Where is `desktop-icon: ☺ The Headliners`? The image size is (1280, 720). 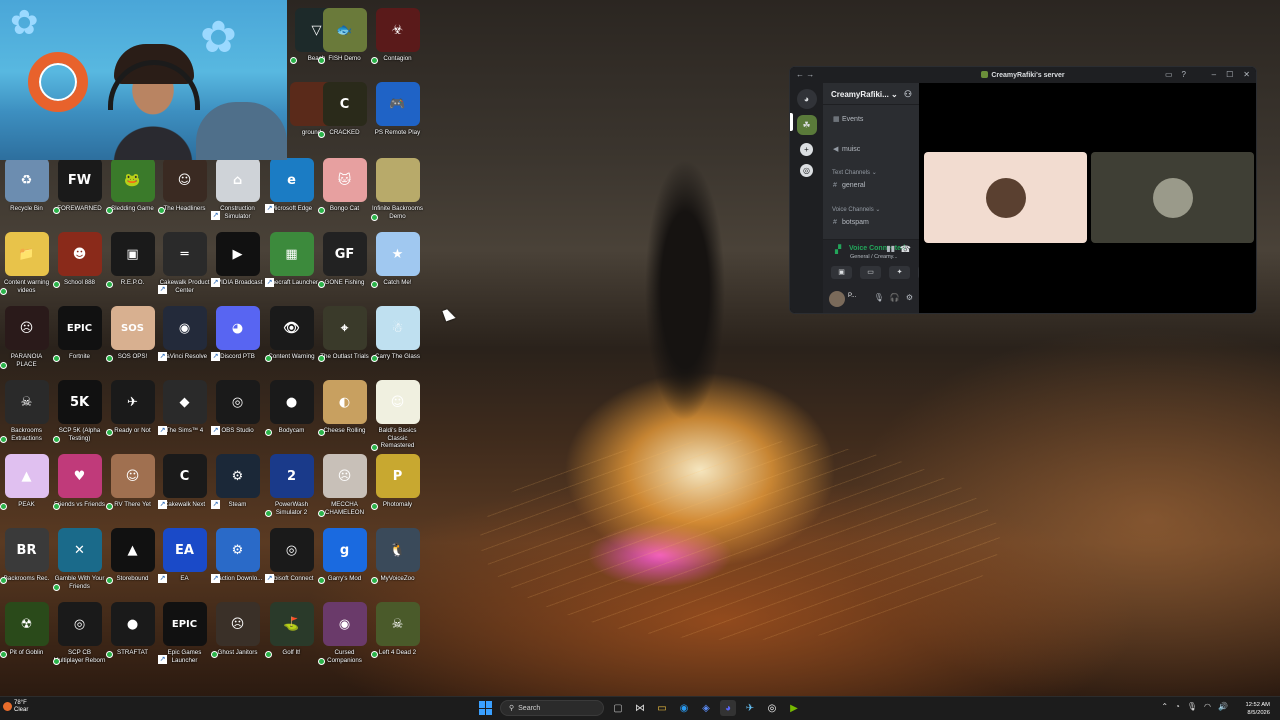
desktop-icon: ☺ The Headliners is located at coordinates (184, 186).